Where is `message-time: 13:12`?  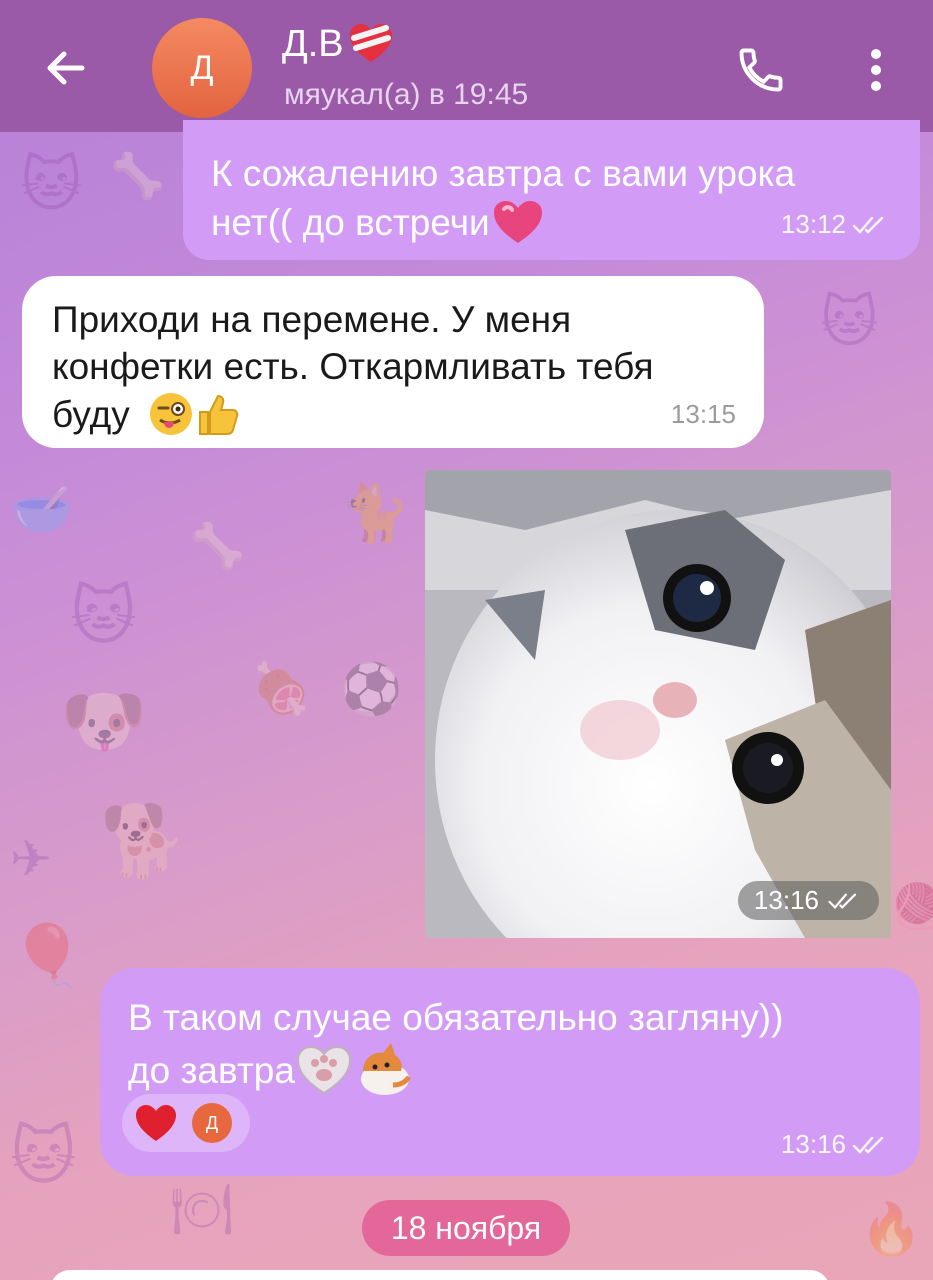 message-time: 13:12 is located at coordinates (835, 224).